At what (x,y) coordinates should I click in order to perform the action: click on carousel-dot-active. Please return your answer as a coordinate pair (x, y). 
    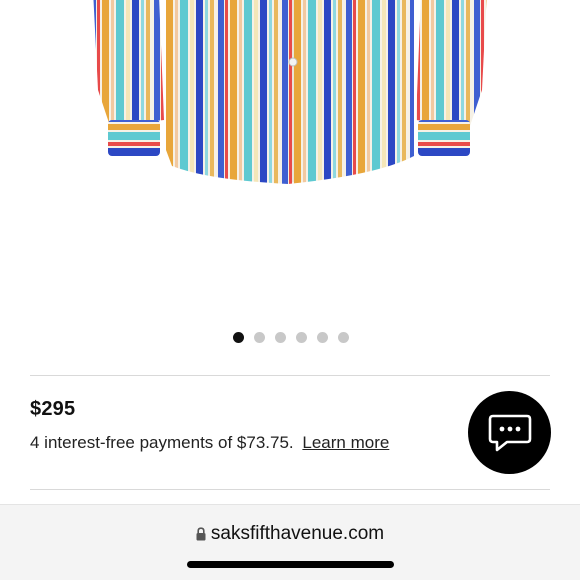
    Looking at the image, I should click on (238, 337).